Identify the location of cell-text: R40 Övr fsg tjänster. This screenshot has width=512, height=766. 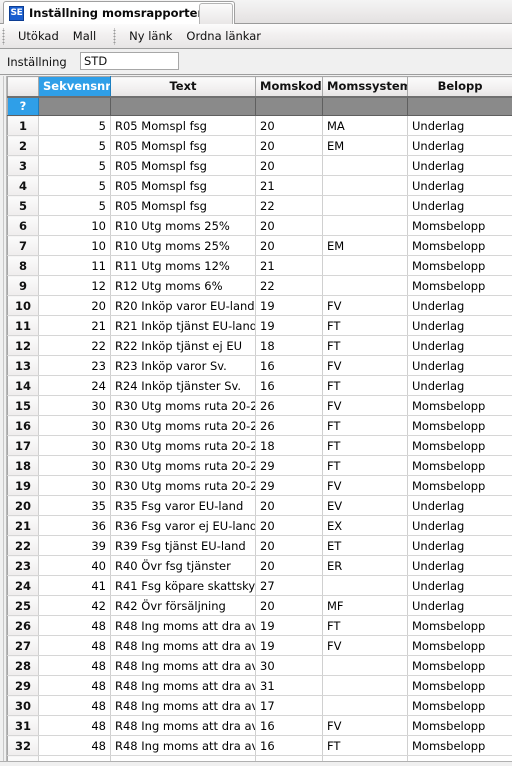
(183, 565).